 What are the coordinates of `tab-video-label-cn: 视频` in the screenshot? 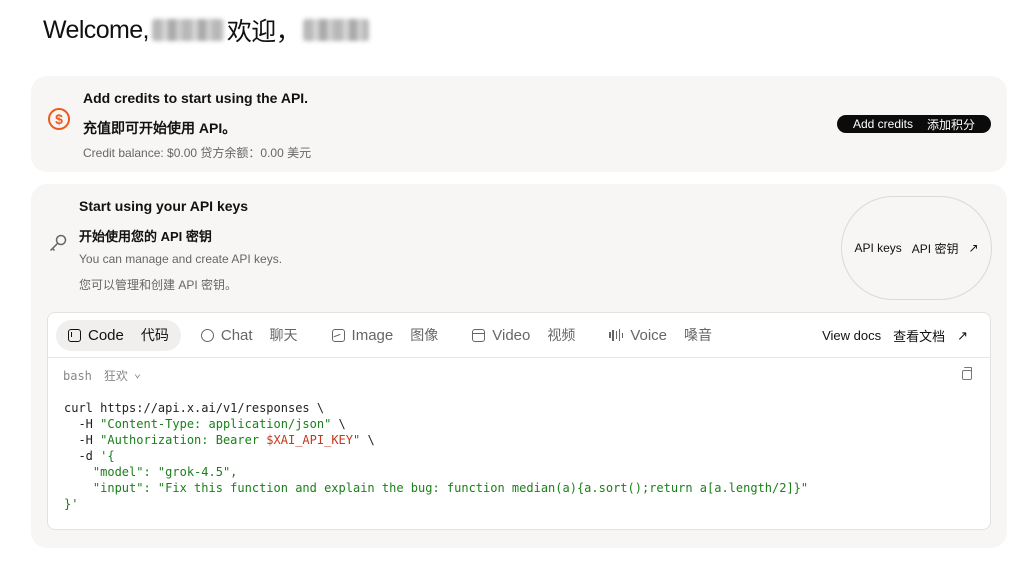 It's located at (561, 335).